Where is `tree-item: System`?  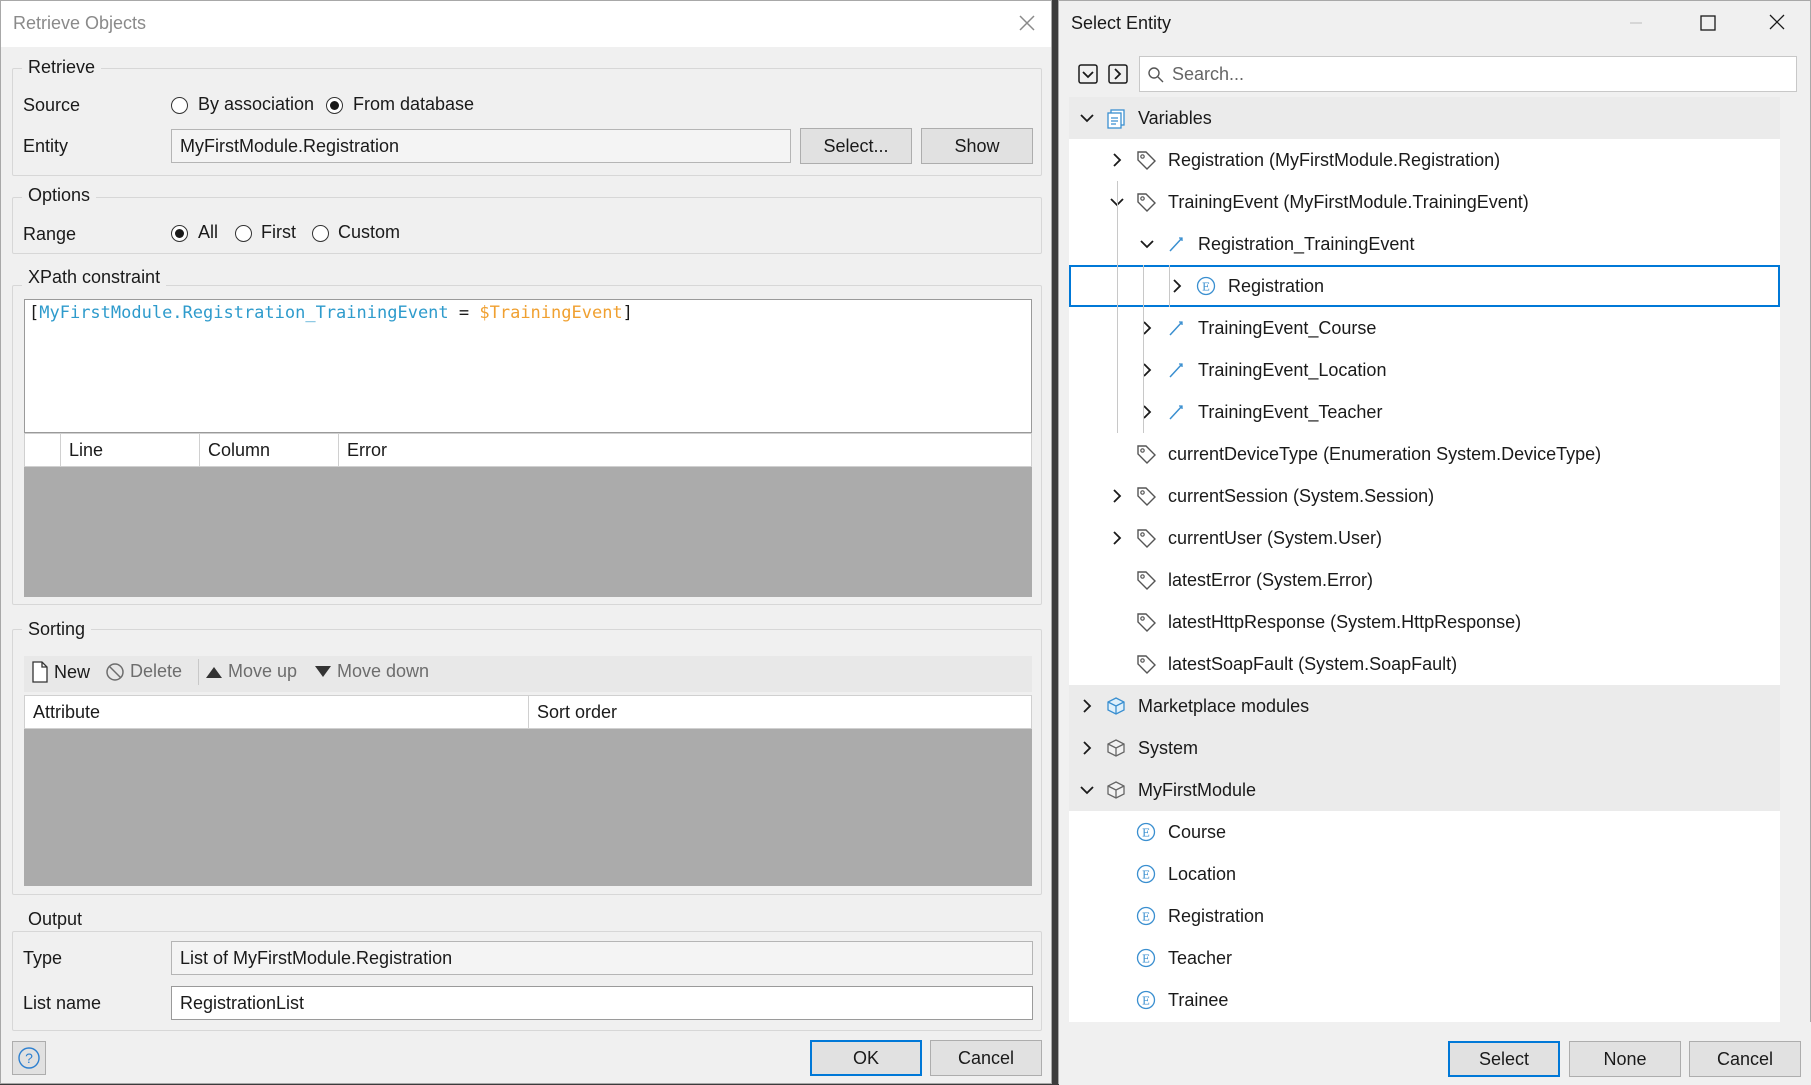 tree-item: System is located at coordinates (1424, 748).